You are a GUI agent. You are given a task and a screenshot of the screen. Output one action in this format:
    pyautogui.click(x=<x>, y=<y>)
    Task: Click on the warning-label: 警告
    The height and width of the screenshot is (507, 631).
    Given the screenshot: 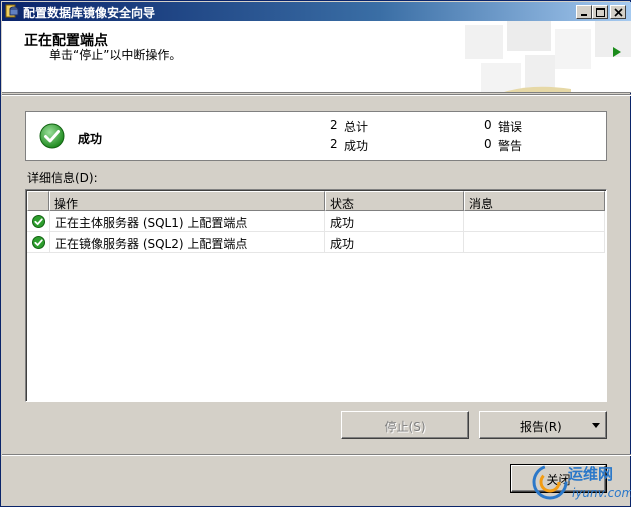 What is the action you would take?
    pyautogui.click(x=510, y=146)
    